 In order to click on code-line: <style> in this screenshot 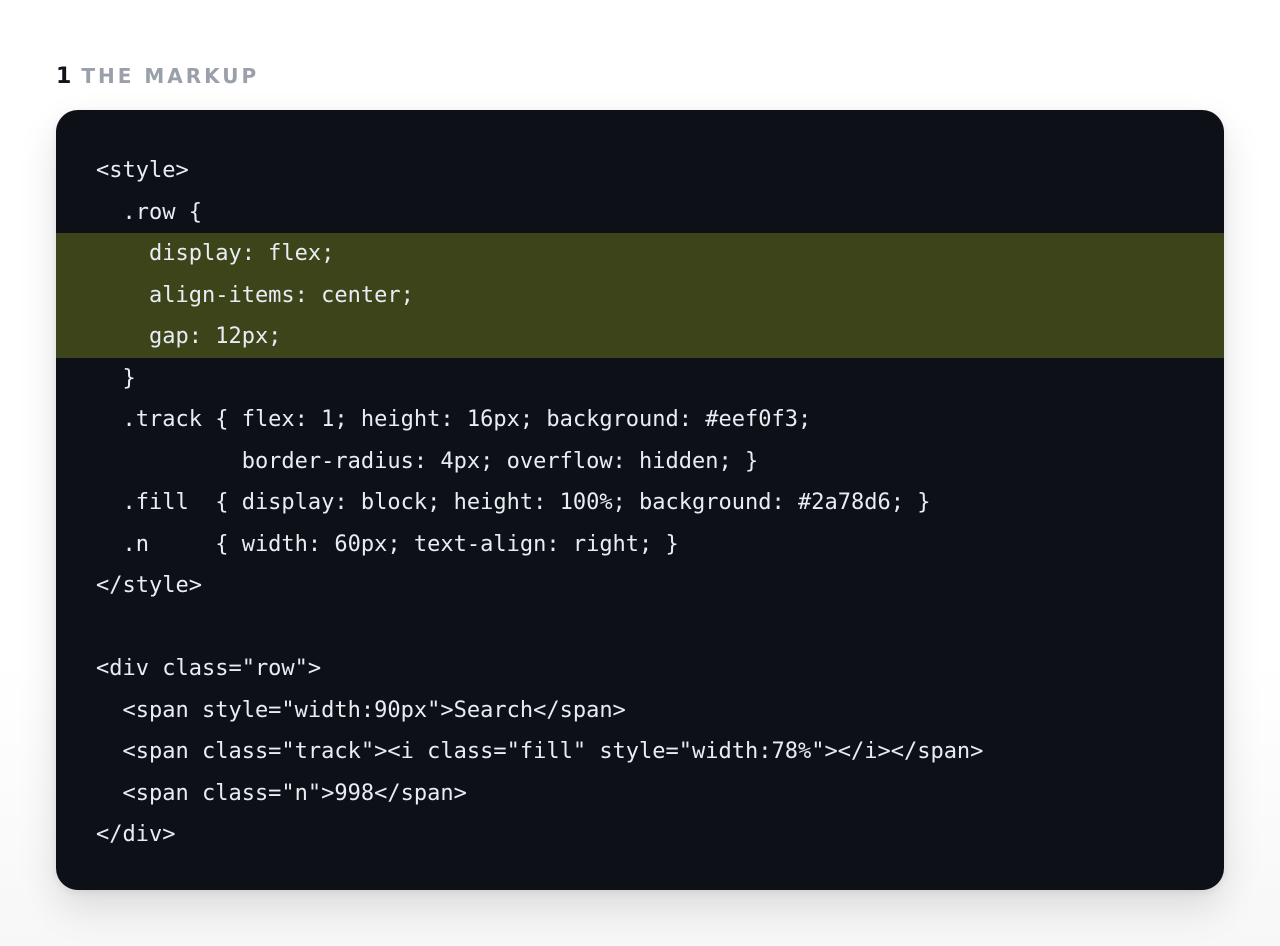, I will do `click(142, 170)`.